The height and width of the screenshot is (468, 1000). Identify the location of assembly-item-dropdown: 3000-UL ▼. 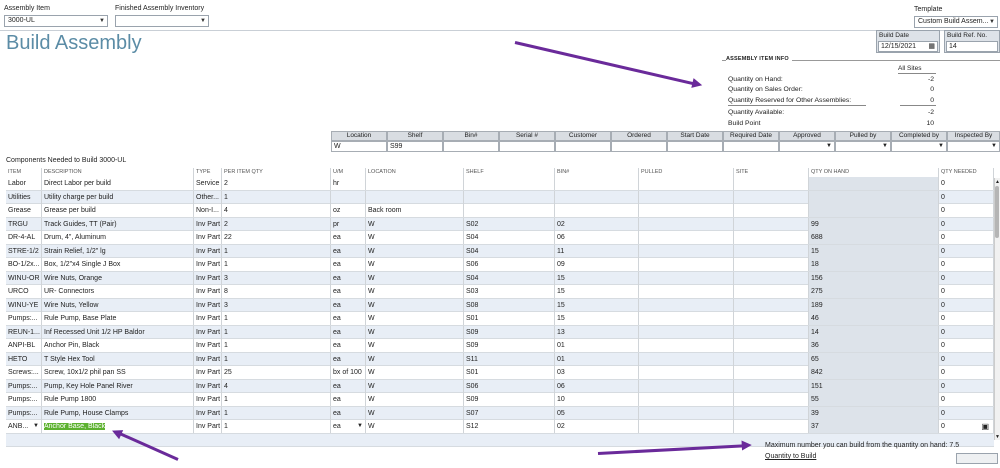
(56, 21).